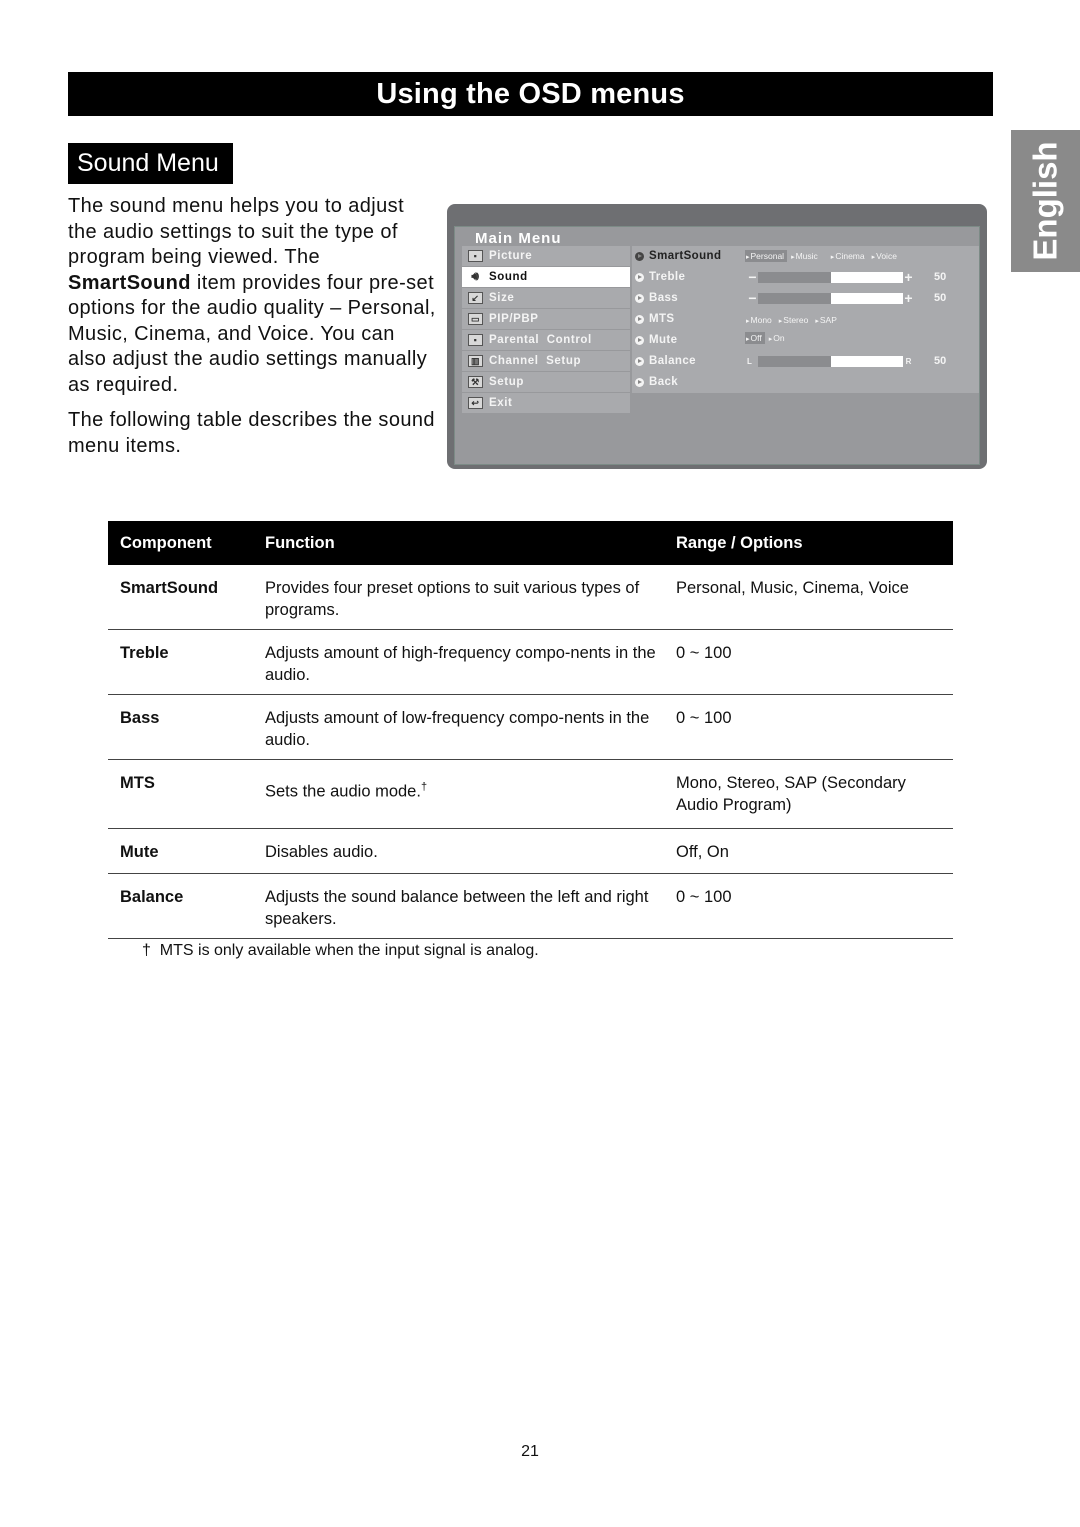  Describe the element at coordinates (940, 298) in the screenshot. I see `bass-value: 50` at that location.